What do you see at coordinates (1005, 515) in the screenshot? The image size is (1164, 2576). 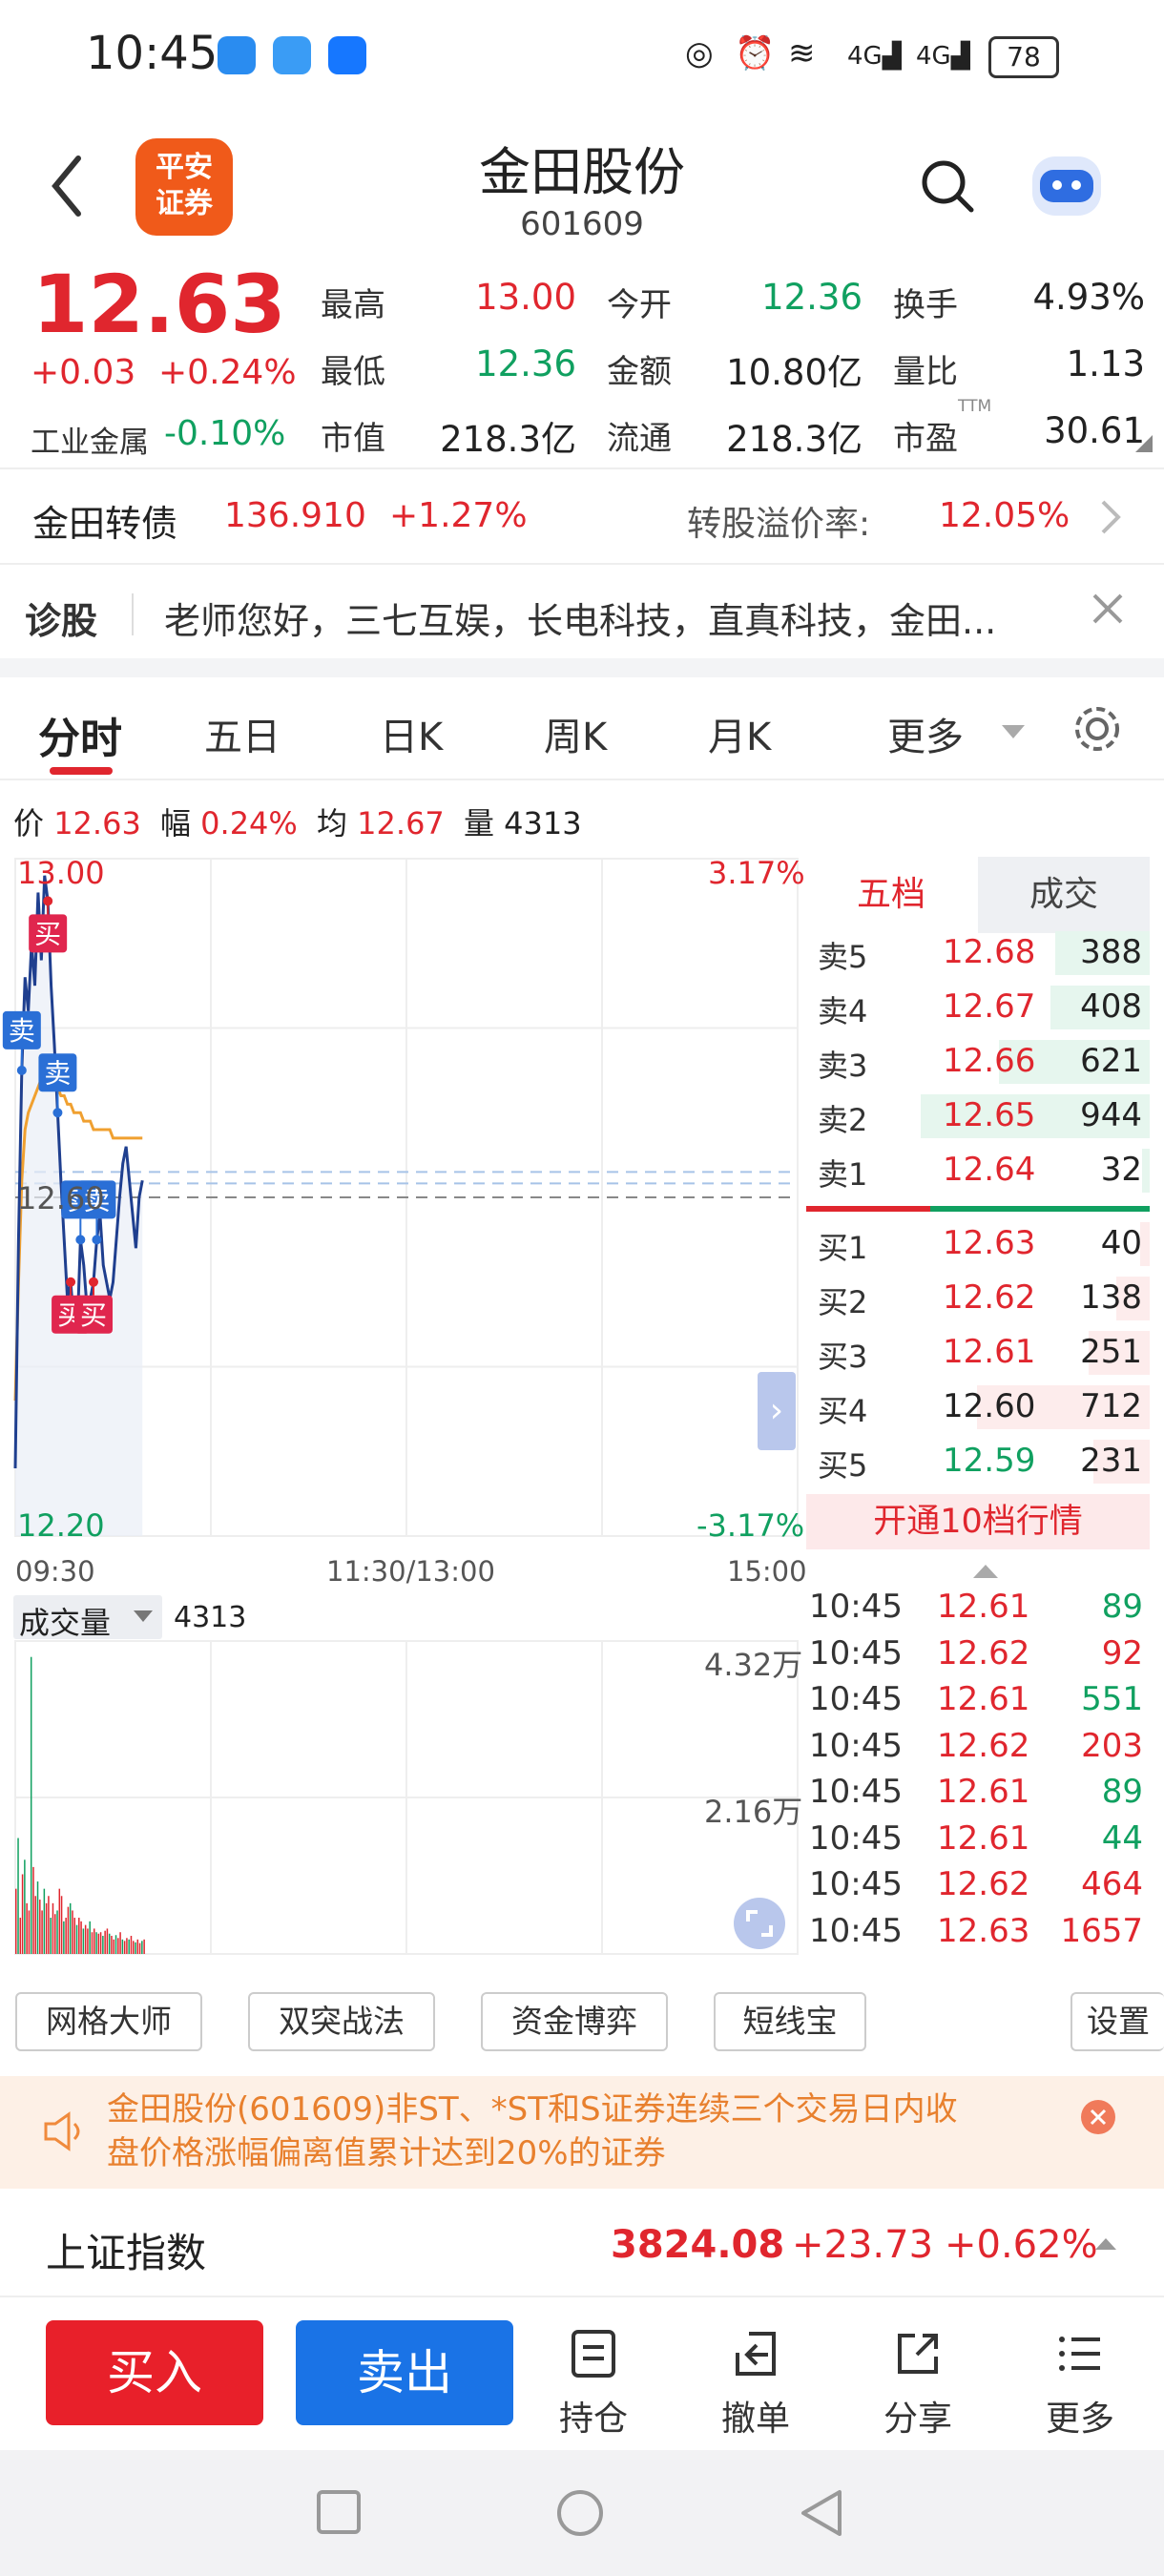 I see `premium-value: 12.05%` at bounding box center [1005, 515].